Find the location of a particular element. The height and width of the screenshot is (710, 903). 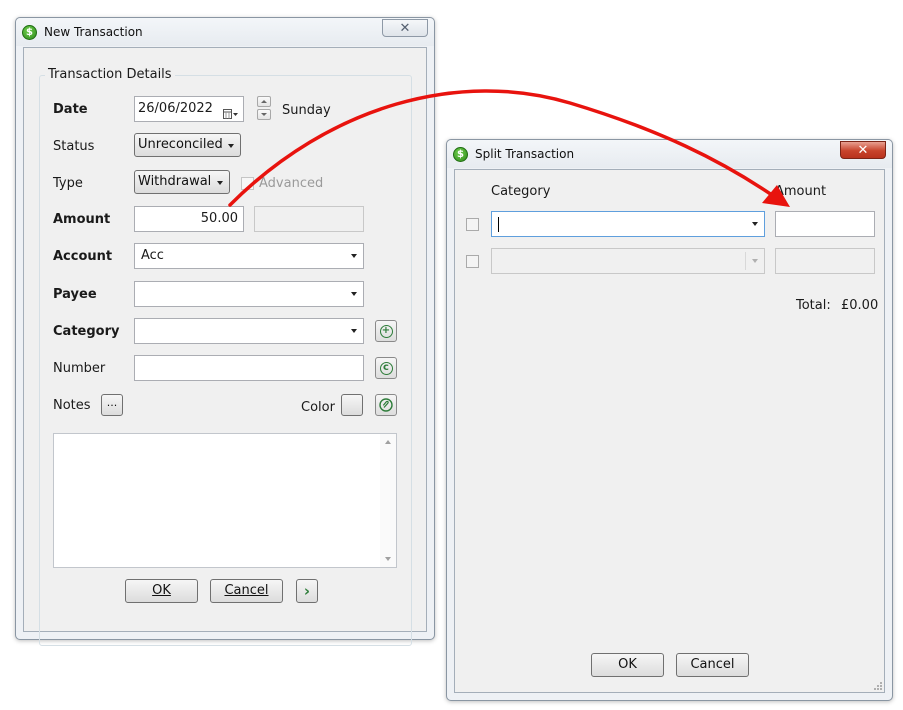

date-value: 26/06/2022 is located at coordinates (175, 108).